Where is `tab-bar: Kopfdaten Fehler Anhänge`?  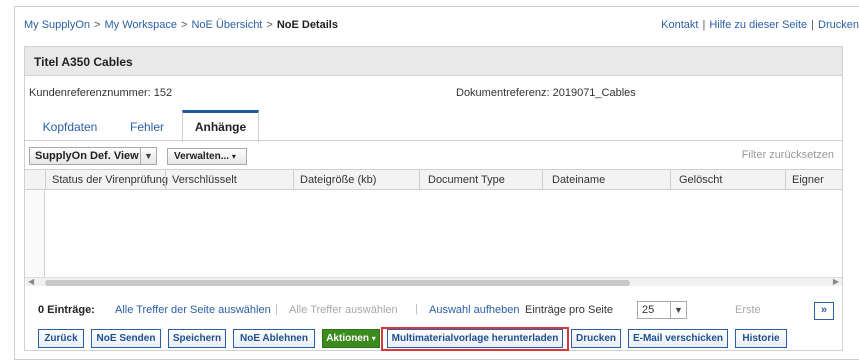 tab-bar: Kopfdaten Fehler Anhänge is located at coordinates (433, 126).